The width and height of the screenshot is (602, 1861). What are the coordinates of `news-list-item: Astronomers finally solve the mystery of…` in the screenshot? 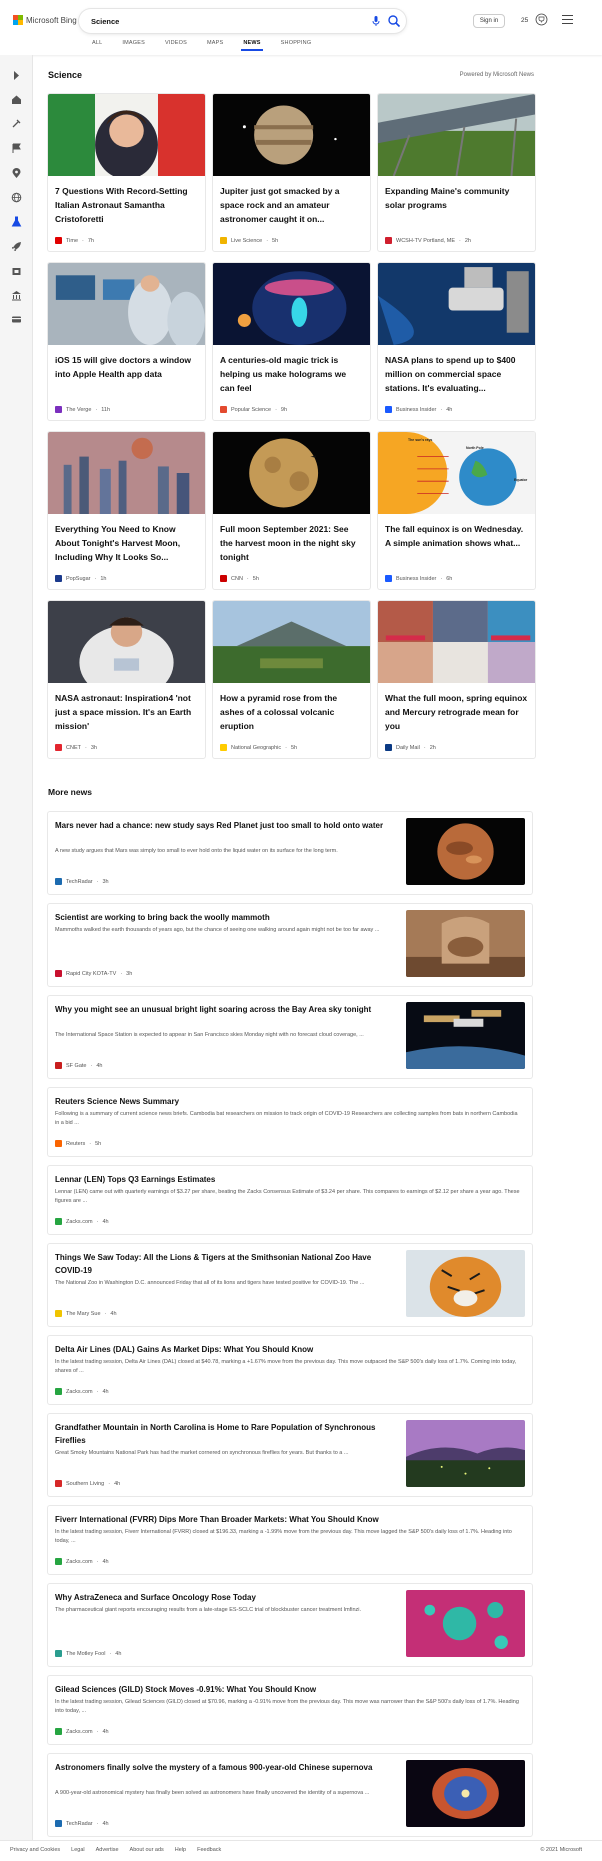 It's located at (290, 1795).